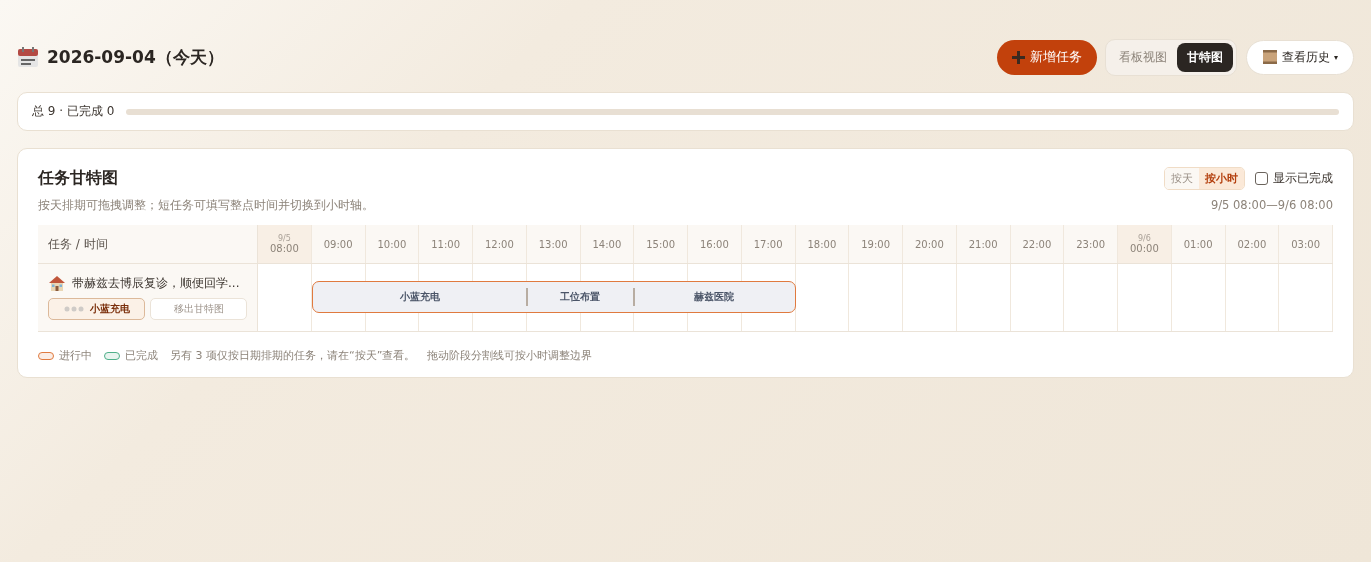  I want to click on view-tab: 看板视图, so click(1143, 57).